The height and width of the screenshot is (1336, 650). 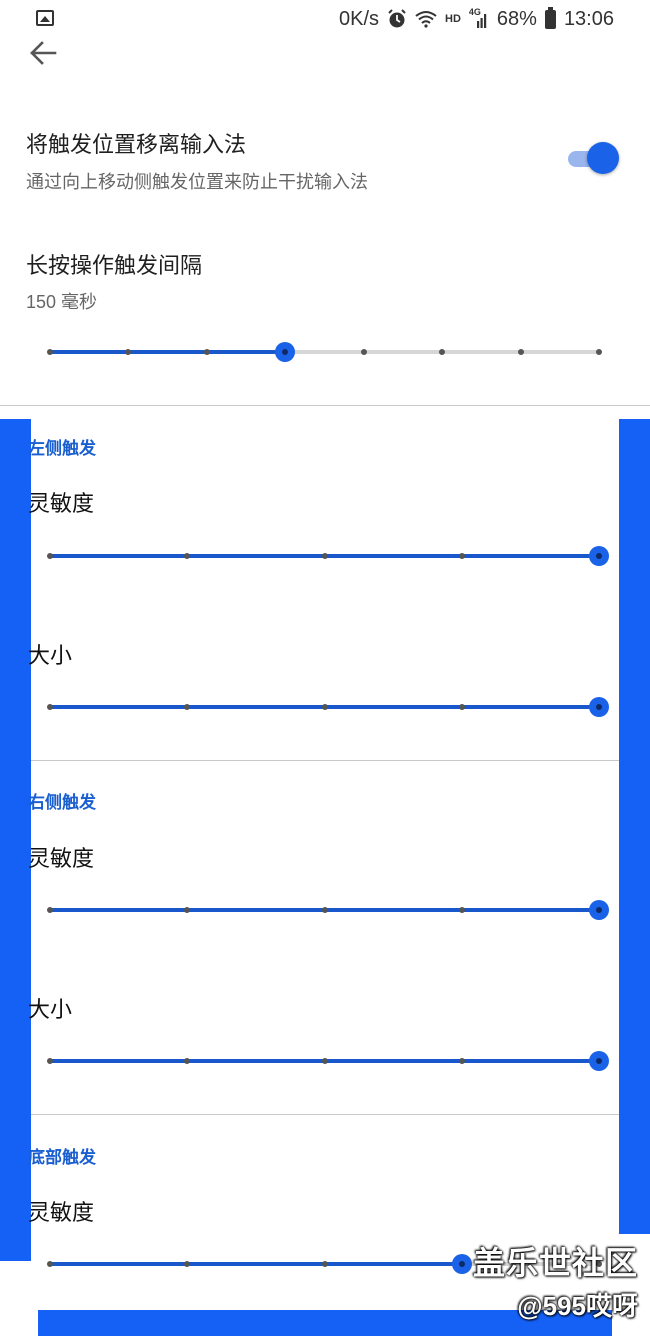 I want to click on watermark-community: 盖乐世社区, so click(x=555, y=1263).